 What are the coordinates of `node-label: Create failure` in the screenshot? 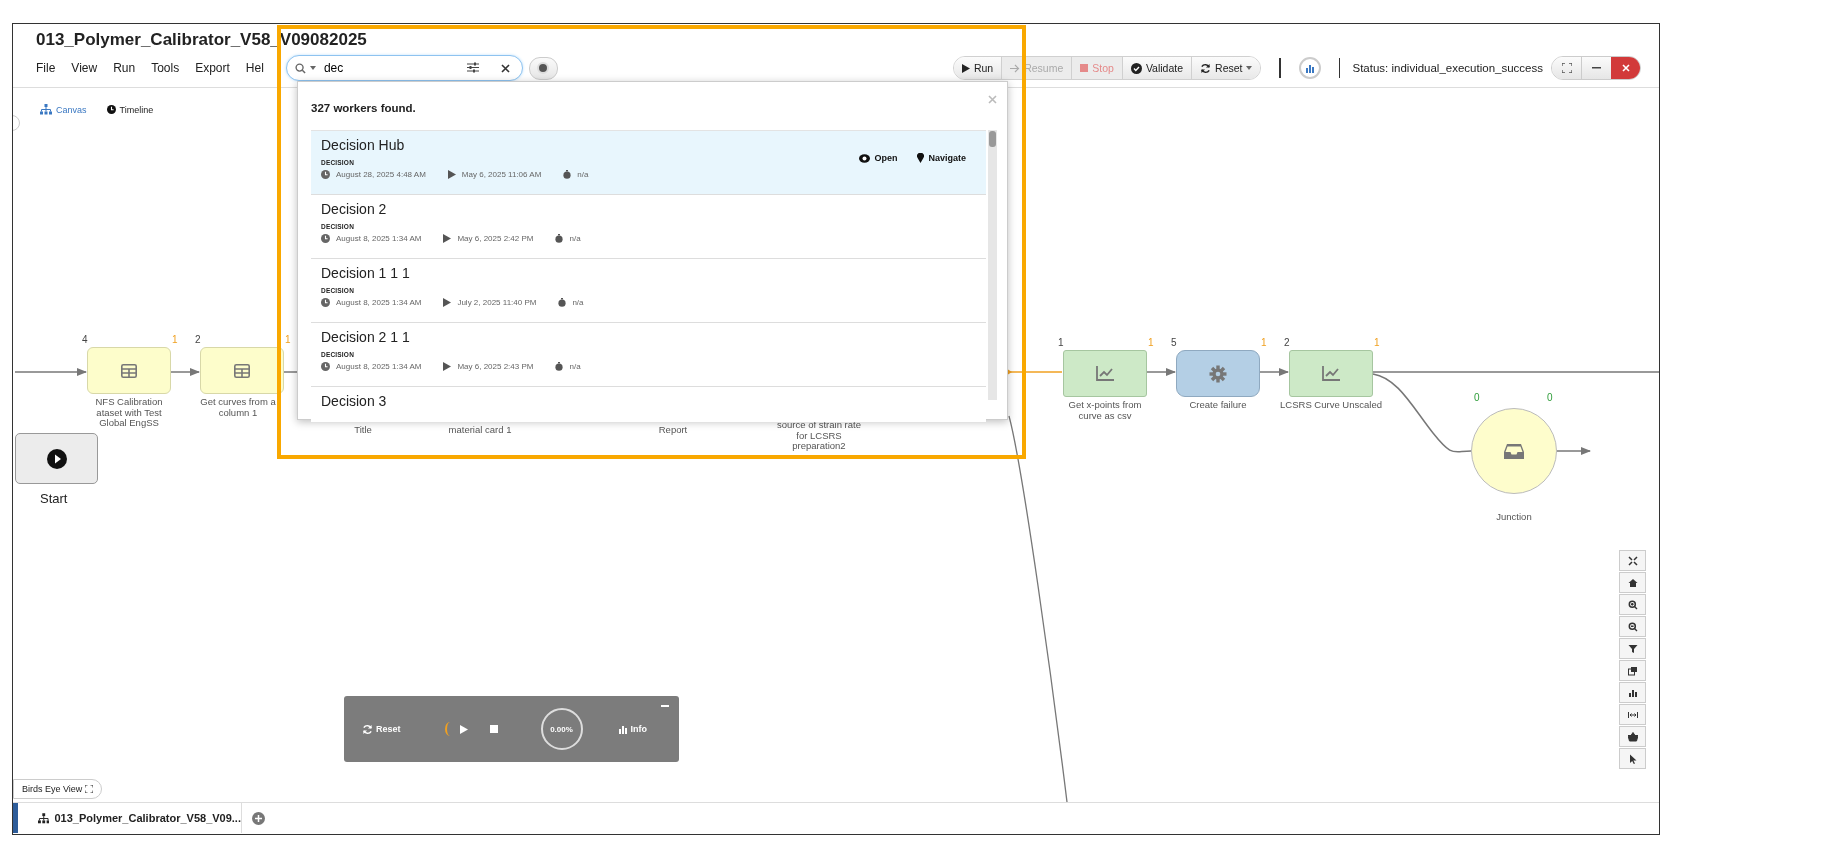 It's located at (1218, 405).